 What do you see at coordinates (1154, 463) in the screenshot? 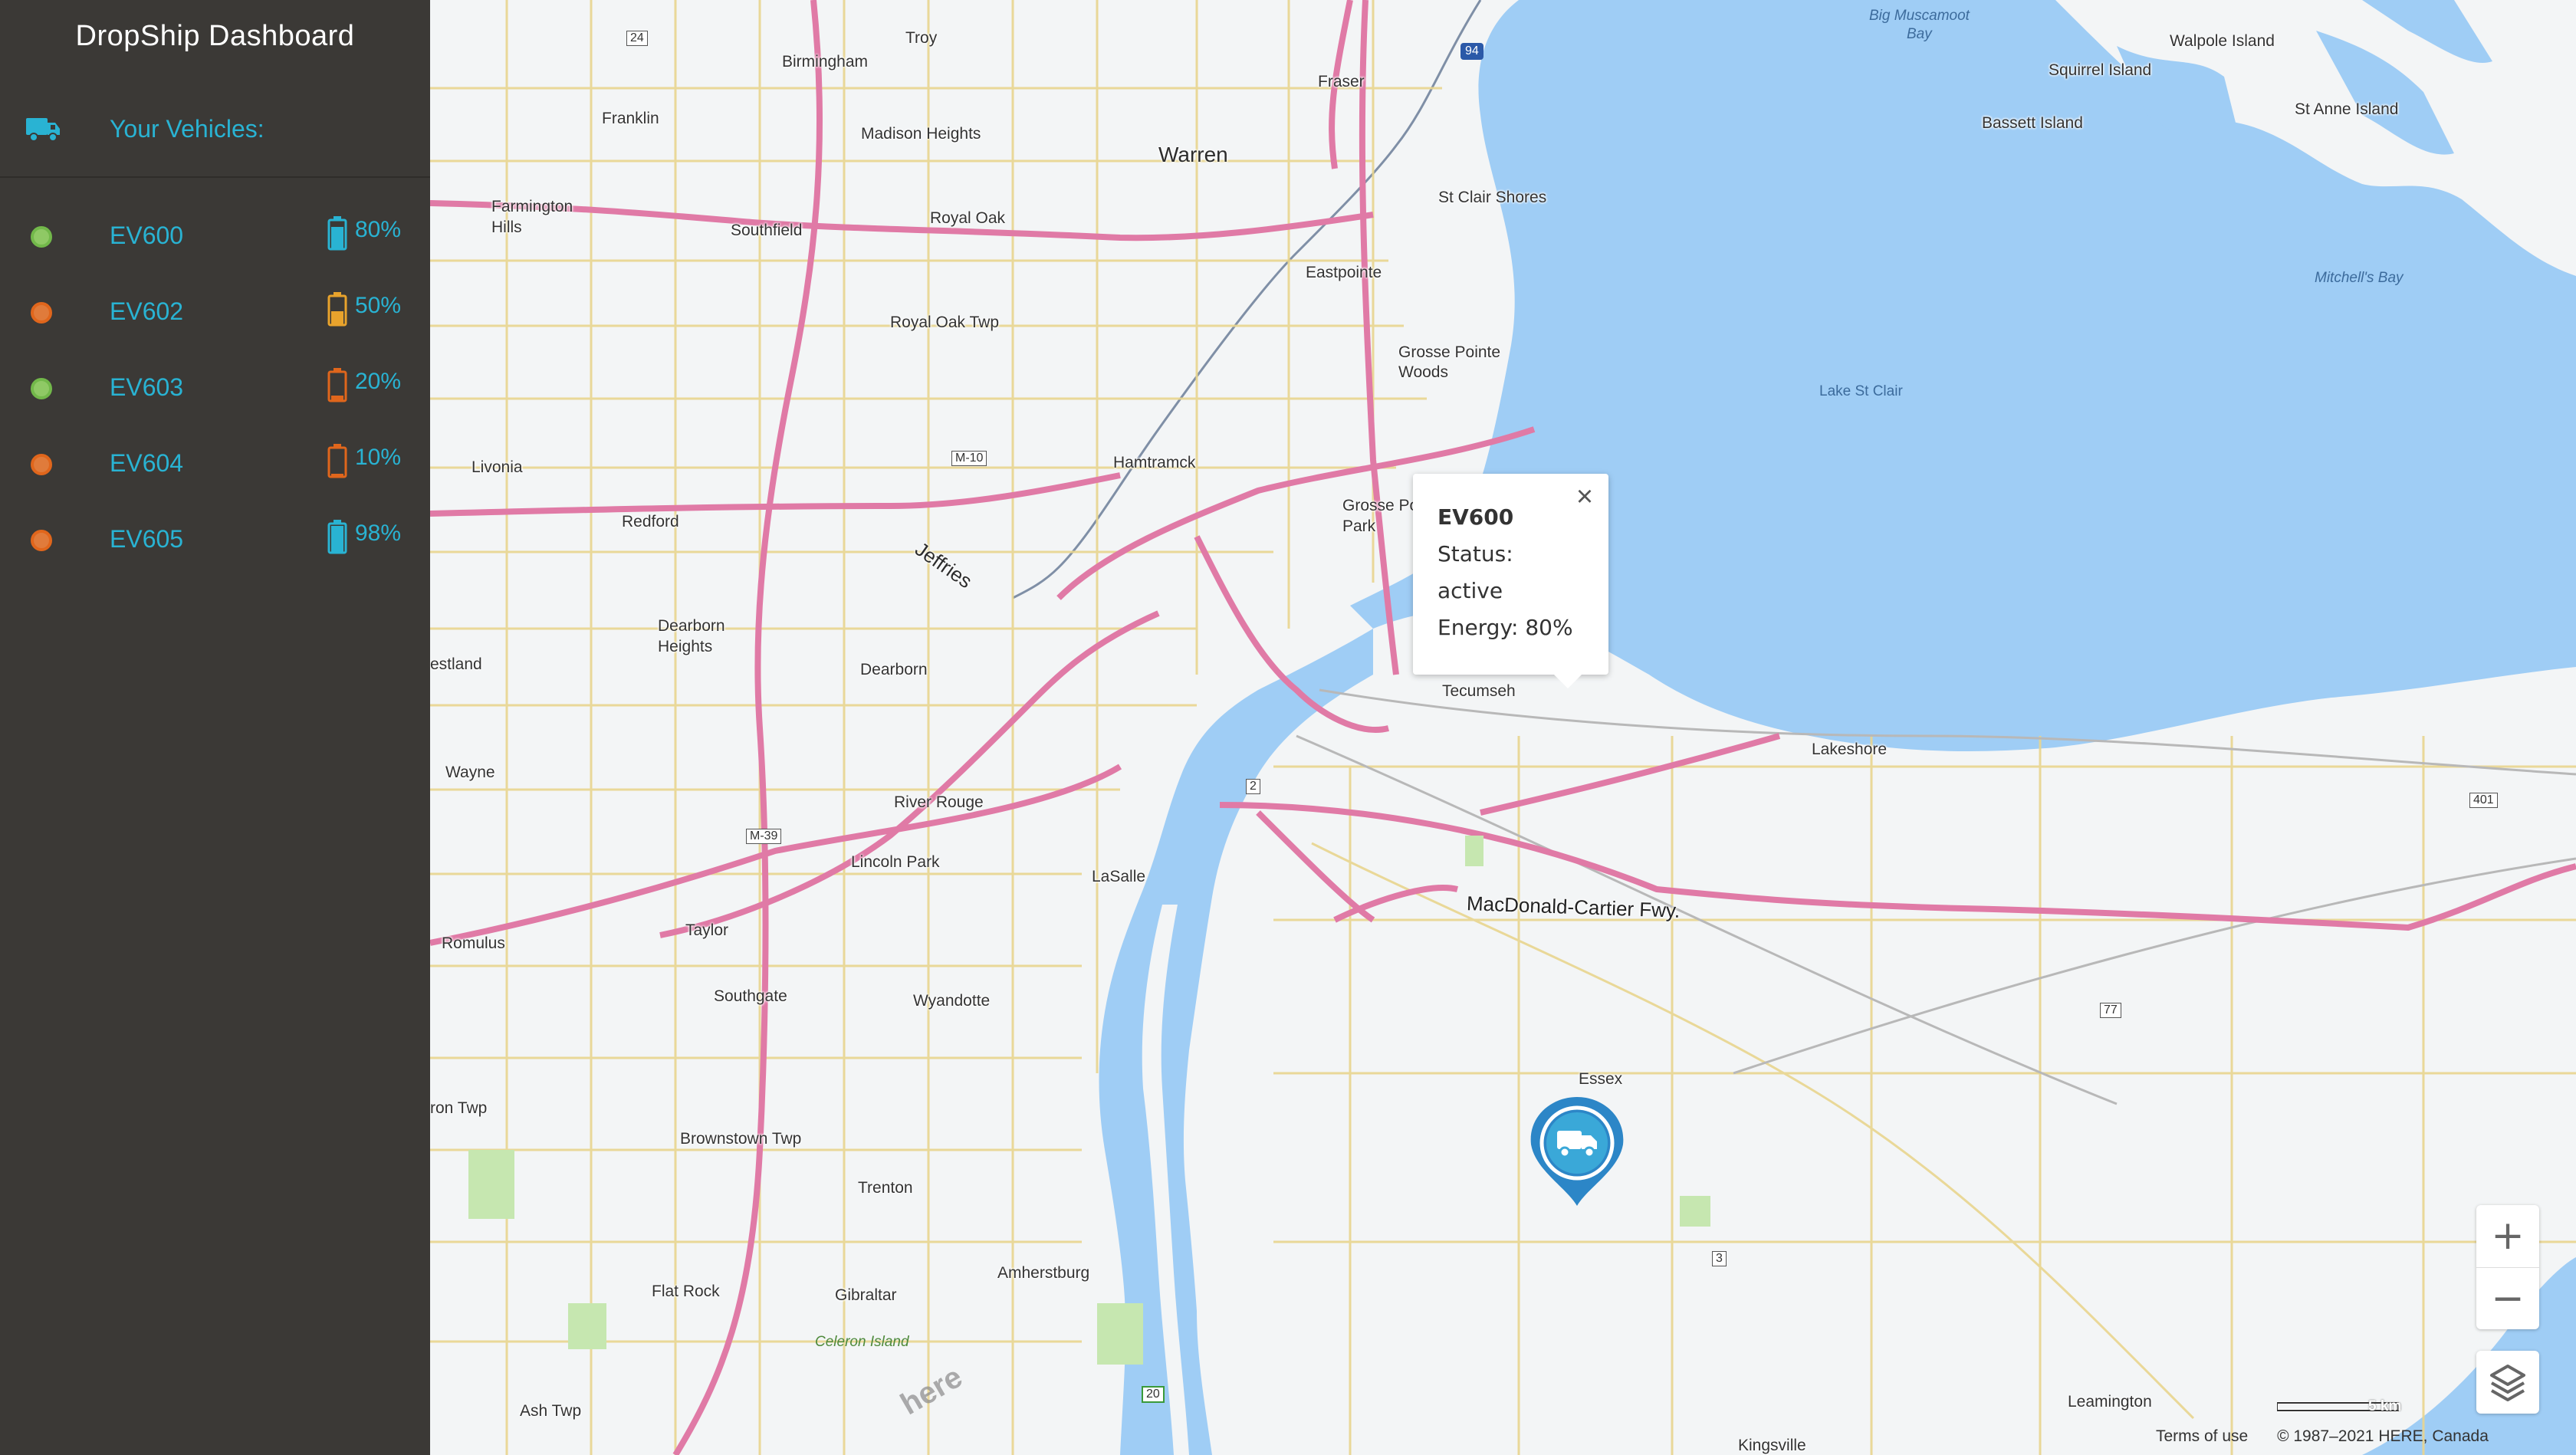
I see `map-label-hamtramck: Hamtramck` at bounding box center [1154, 463].